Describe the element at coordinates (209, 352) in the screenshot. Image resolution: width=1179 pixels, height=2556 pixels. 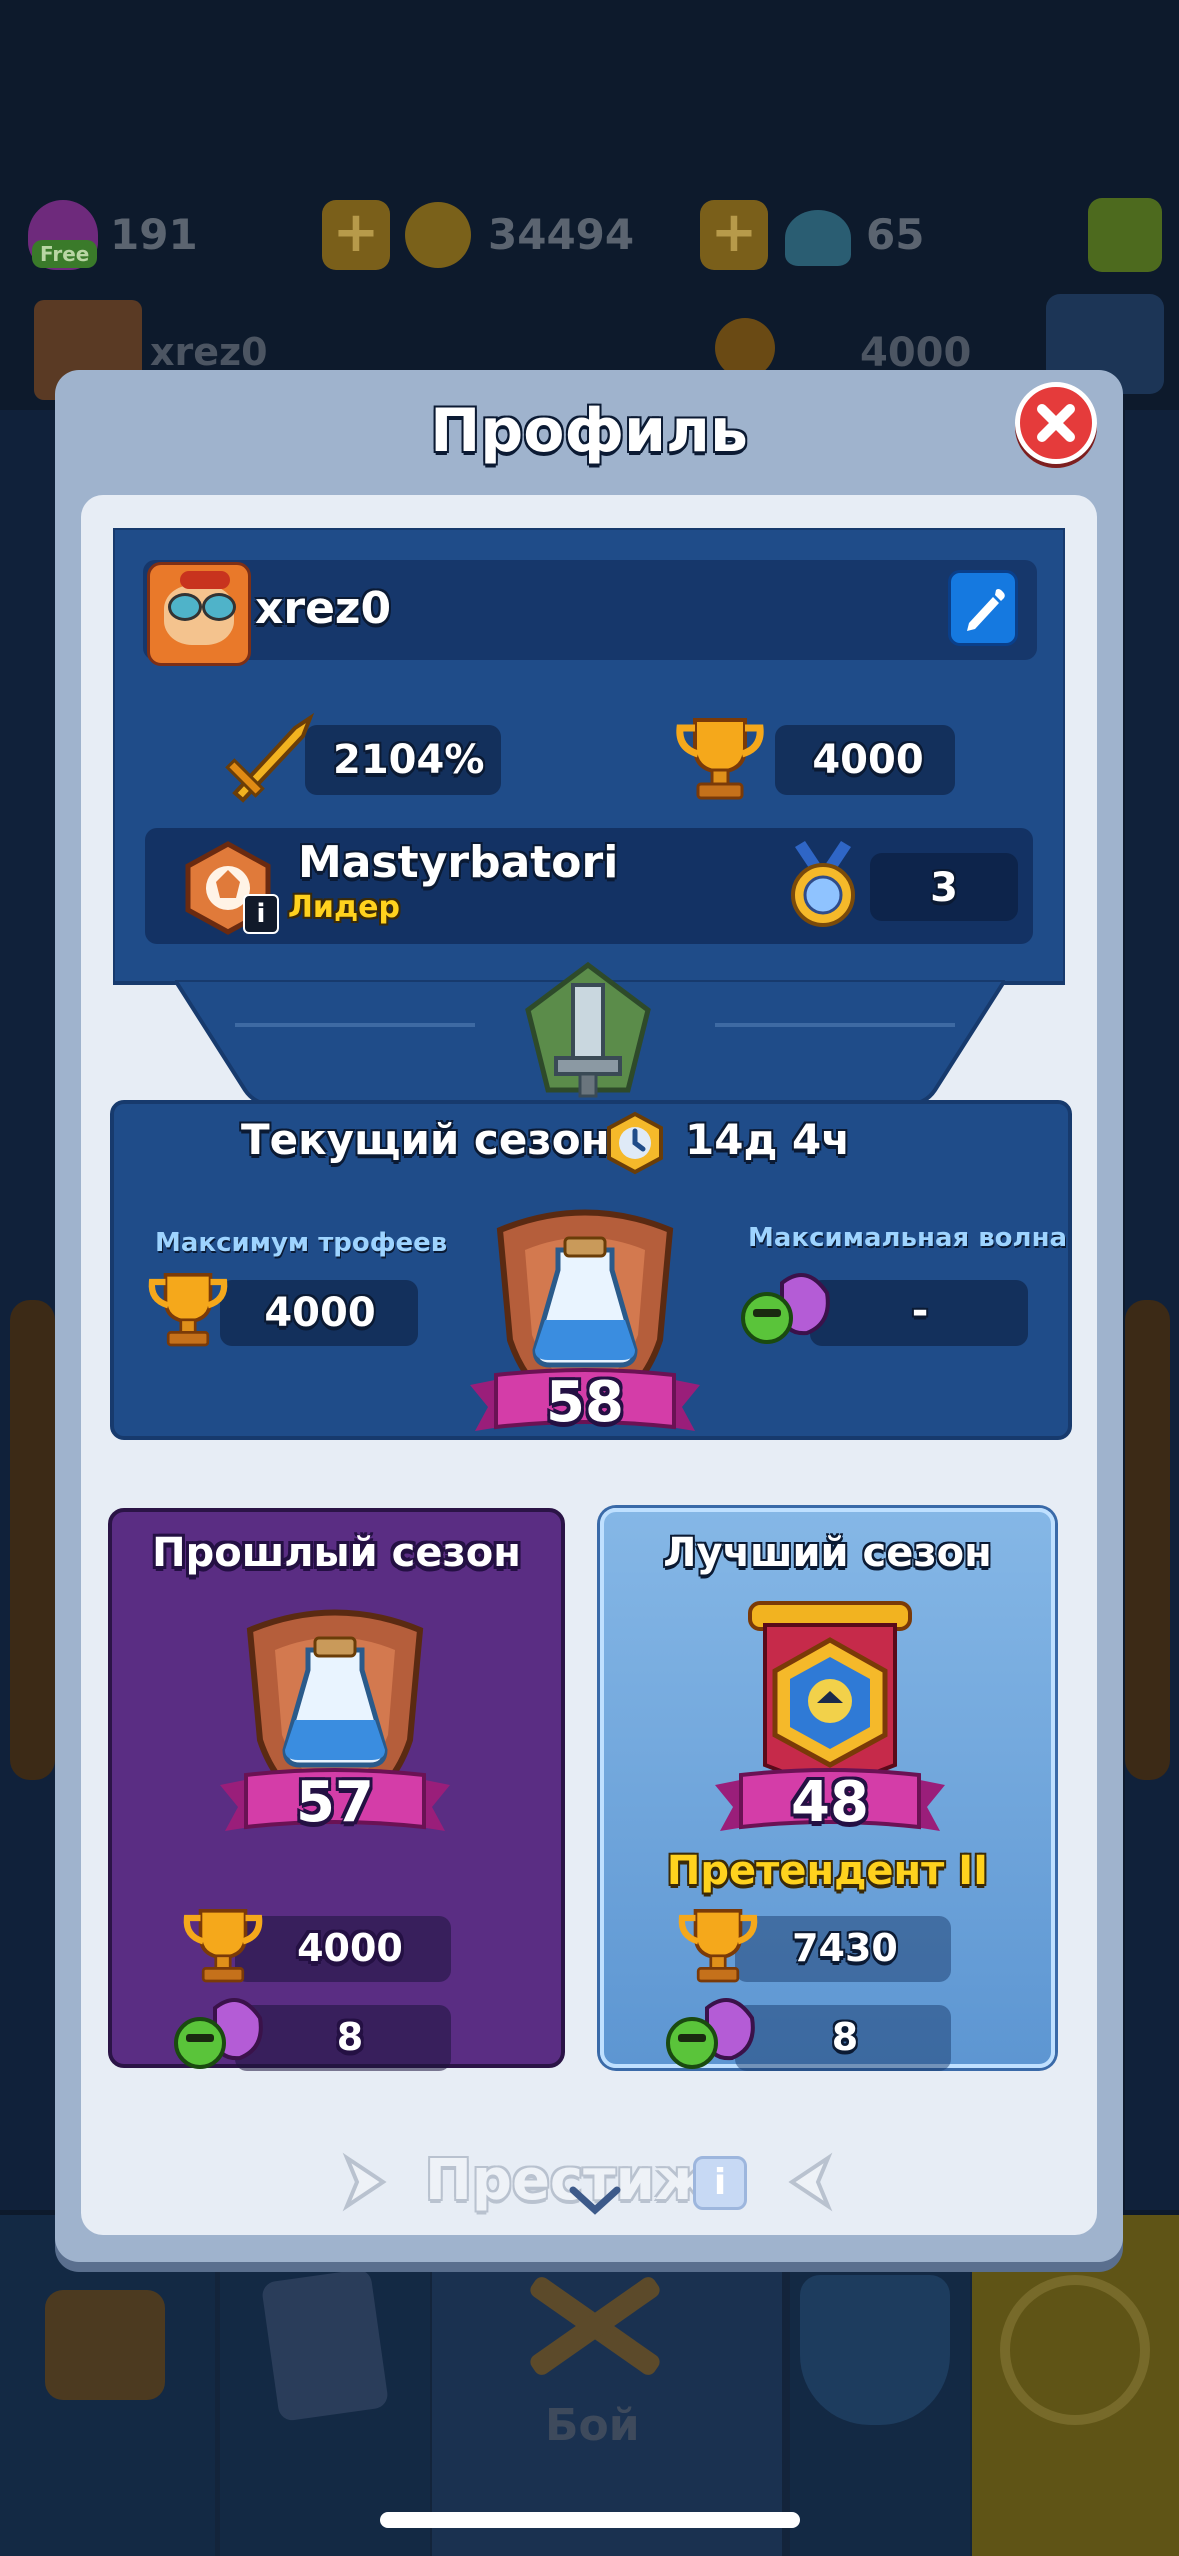
I see `bg-player-name: xrez0` at that location.